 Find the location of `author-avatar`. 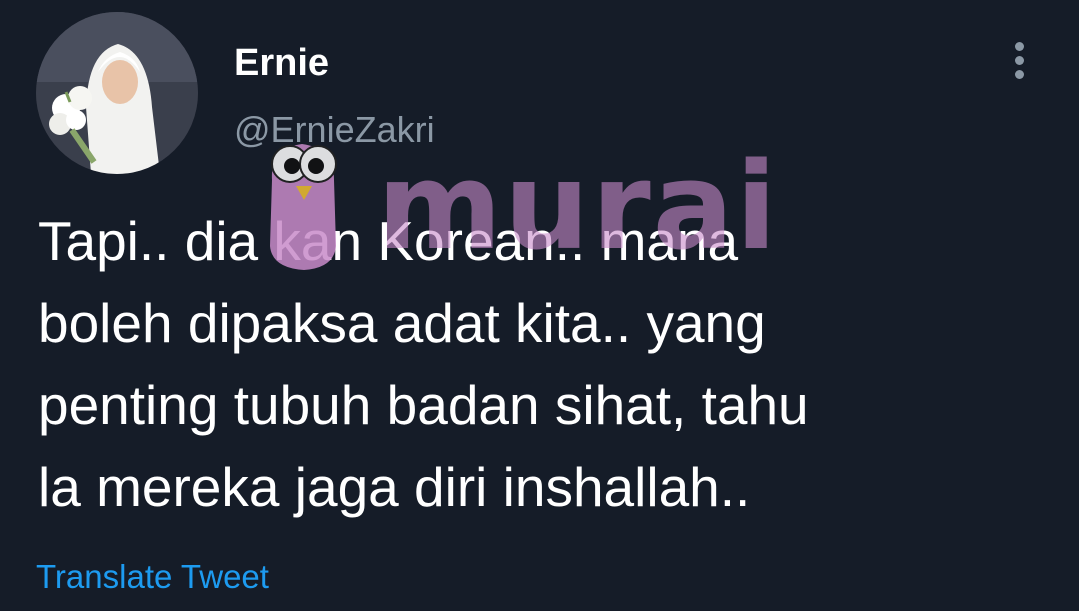

author-avatar is located at coordinates (117, 93).